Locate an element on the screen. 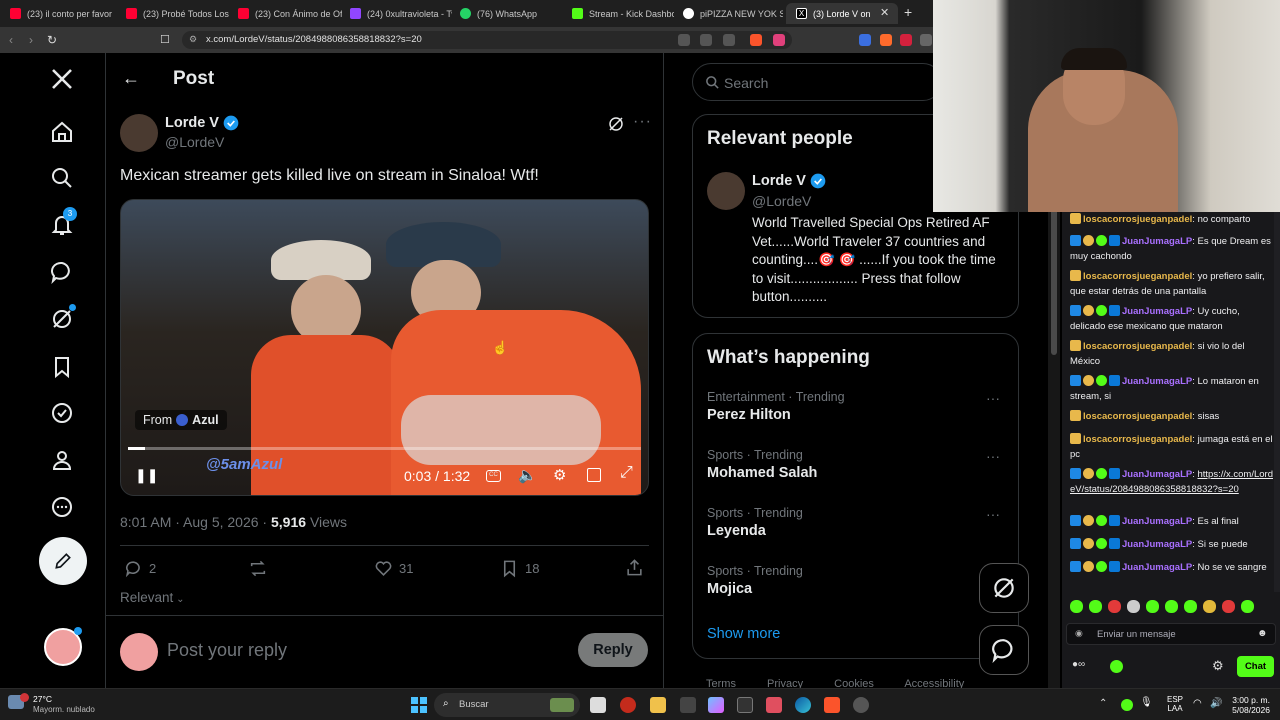 Image resolution: width=1280 pixels, height=720 pixels. account-avatar is located at coordinates (63, 646).